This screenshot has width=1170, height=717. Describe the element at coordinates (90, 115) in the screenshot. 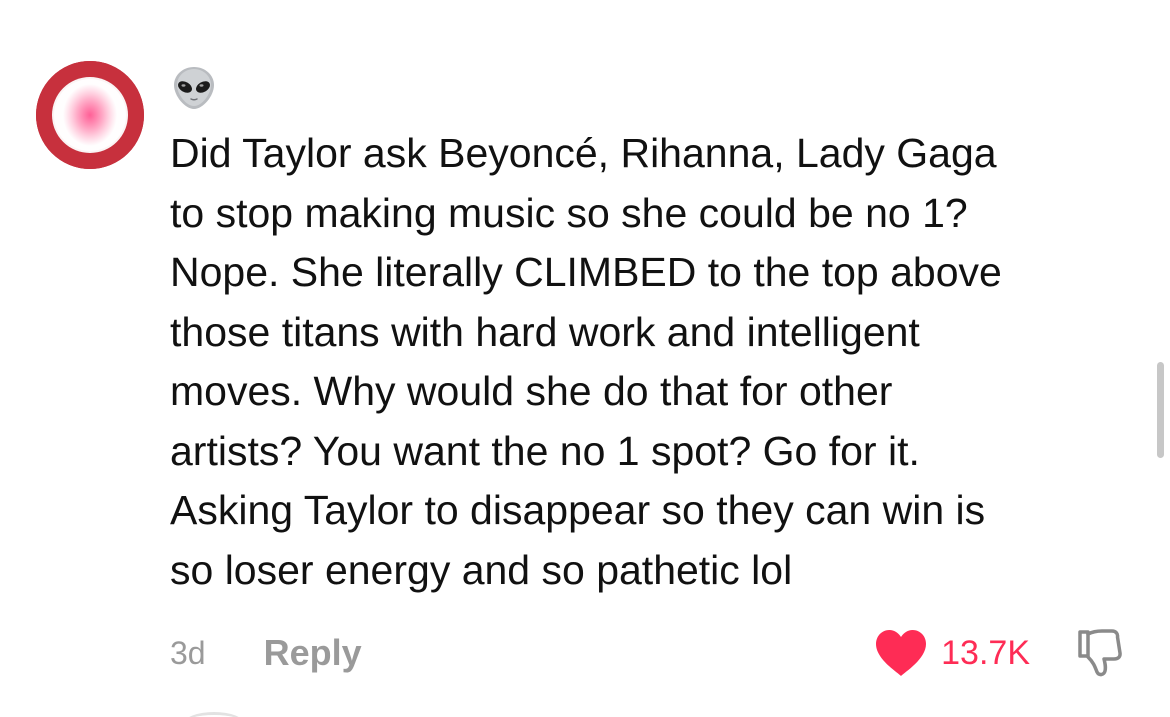

I see `avatar` at that location.